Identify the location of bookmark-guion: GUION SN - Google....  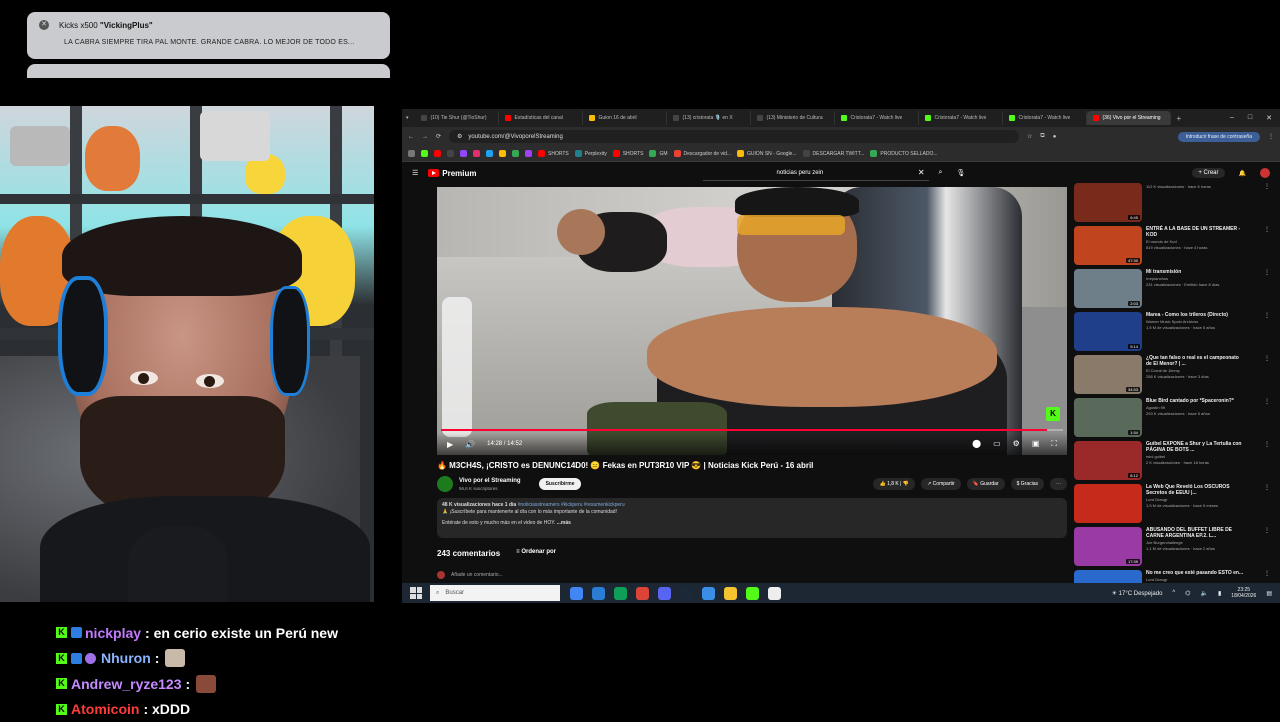
(766, 153).